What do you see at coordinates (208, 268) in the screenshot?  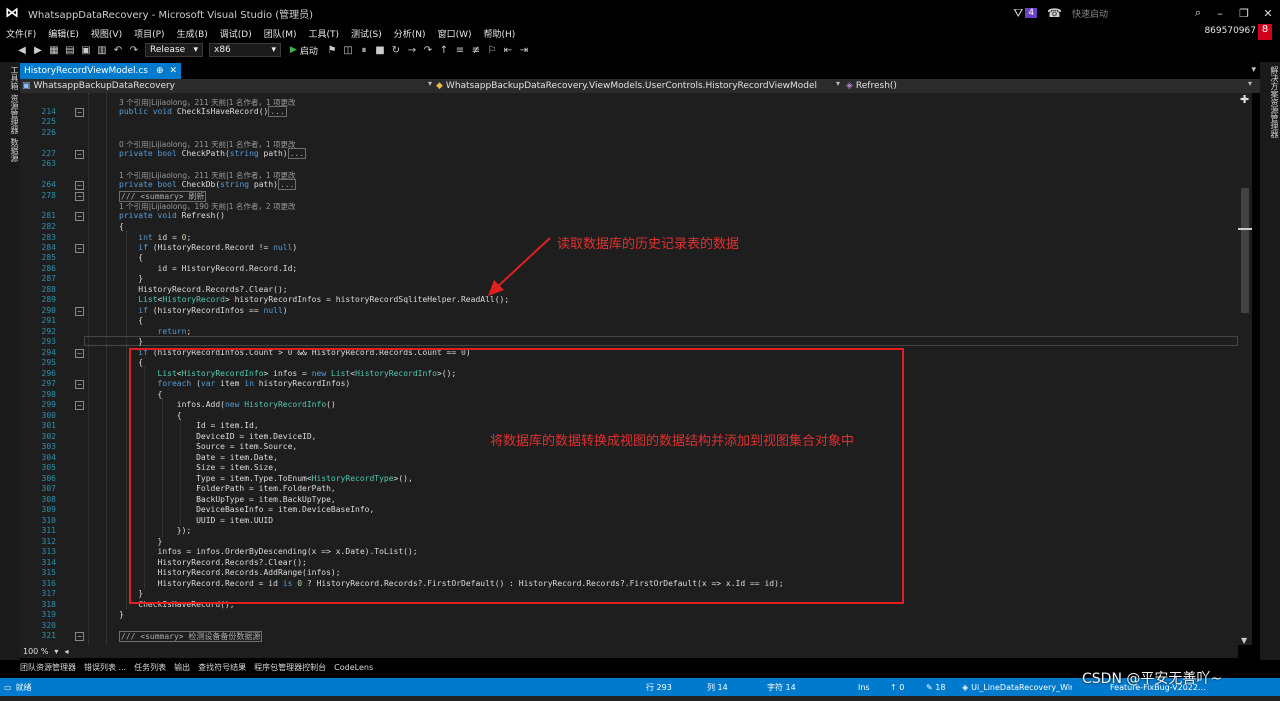 I see `code-line: id = HistoryRecord.Record.Id;` at bounding box center [208, 268].